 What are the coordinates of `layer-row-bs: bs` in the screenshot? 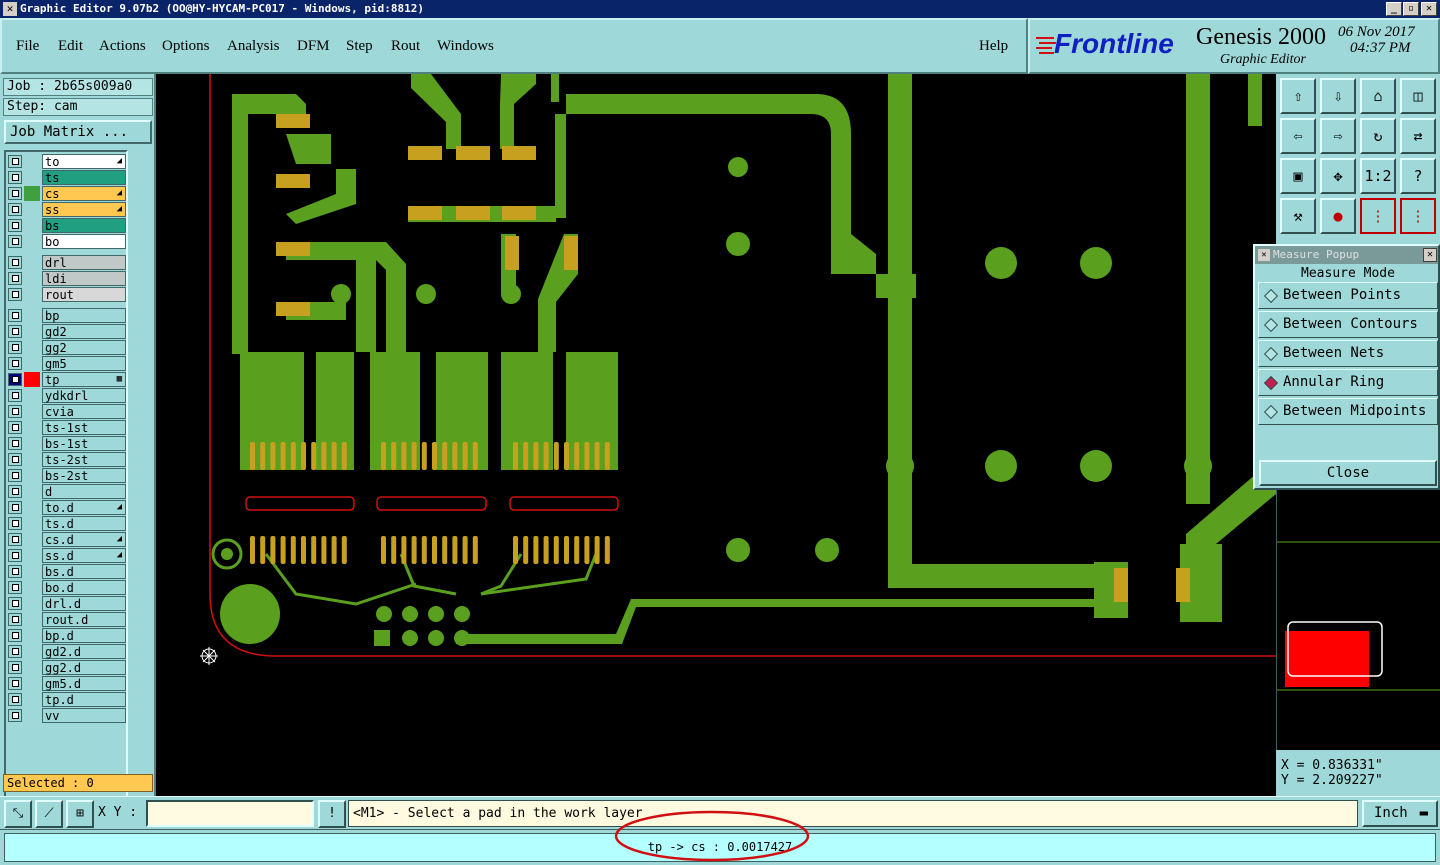 It's located at (67, 225).